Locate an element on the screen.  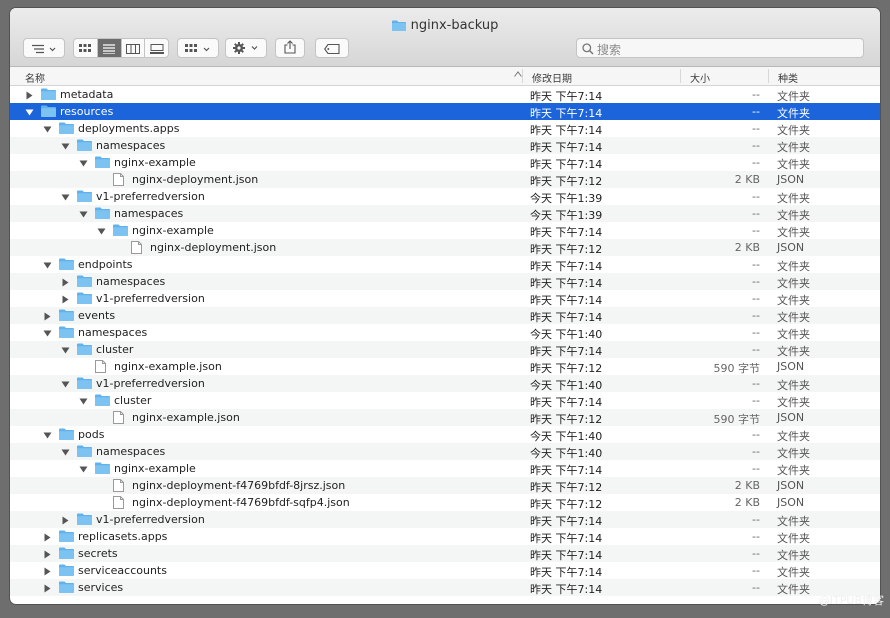
folder-row: pods 今天 下午1:40 -- 文件夹 is located at coordinates (445, 434).